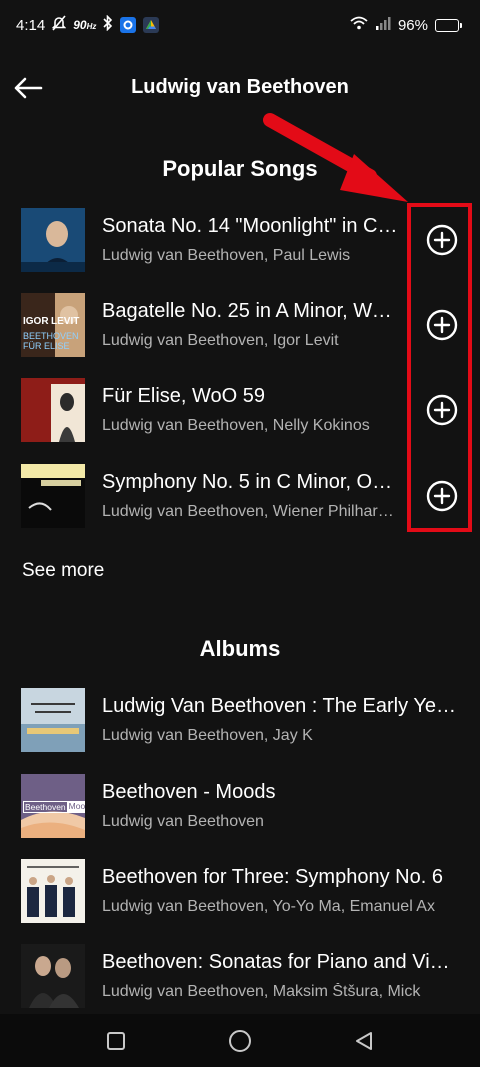  What do you see at coordinates (335, 157) in the screenshot?
I see `annotation-arrow` at bounding box center [335, 157].